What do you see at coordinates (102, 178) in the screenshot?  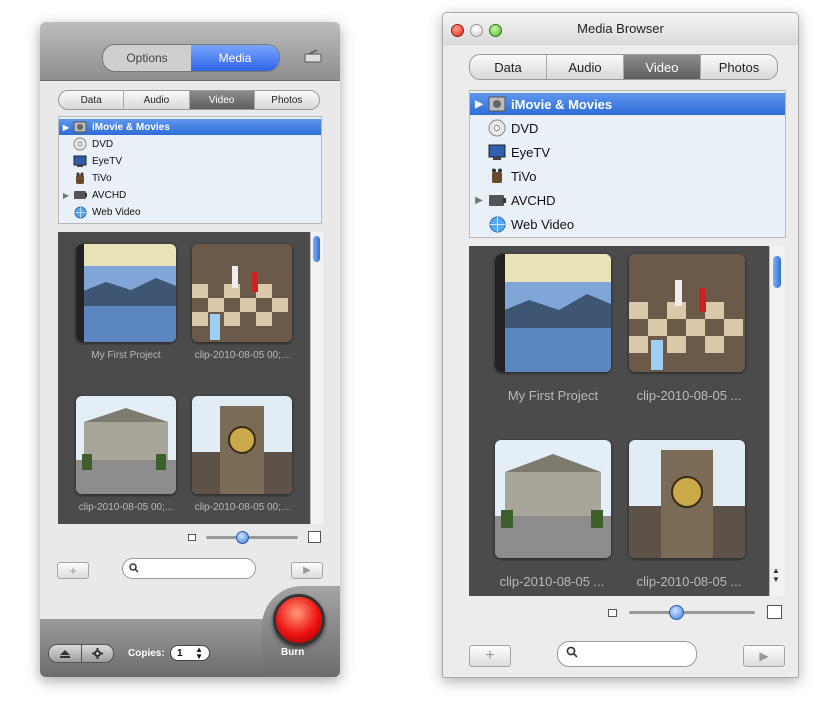 I see `source-label: TiVo` at bounding box center [102, 178].